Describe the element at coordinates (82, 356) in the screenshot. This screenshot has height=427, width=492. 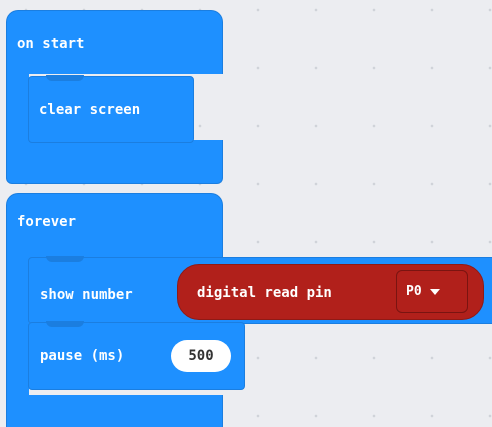
I see `pause-label: pause (ms)` at that location.